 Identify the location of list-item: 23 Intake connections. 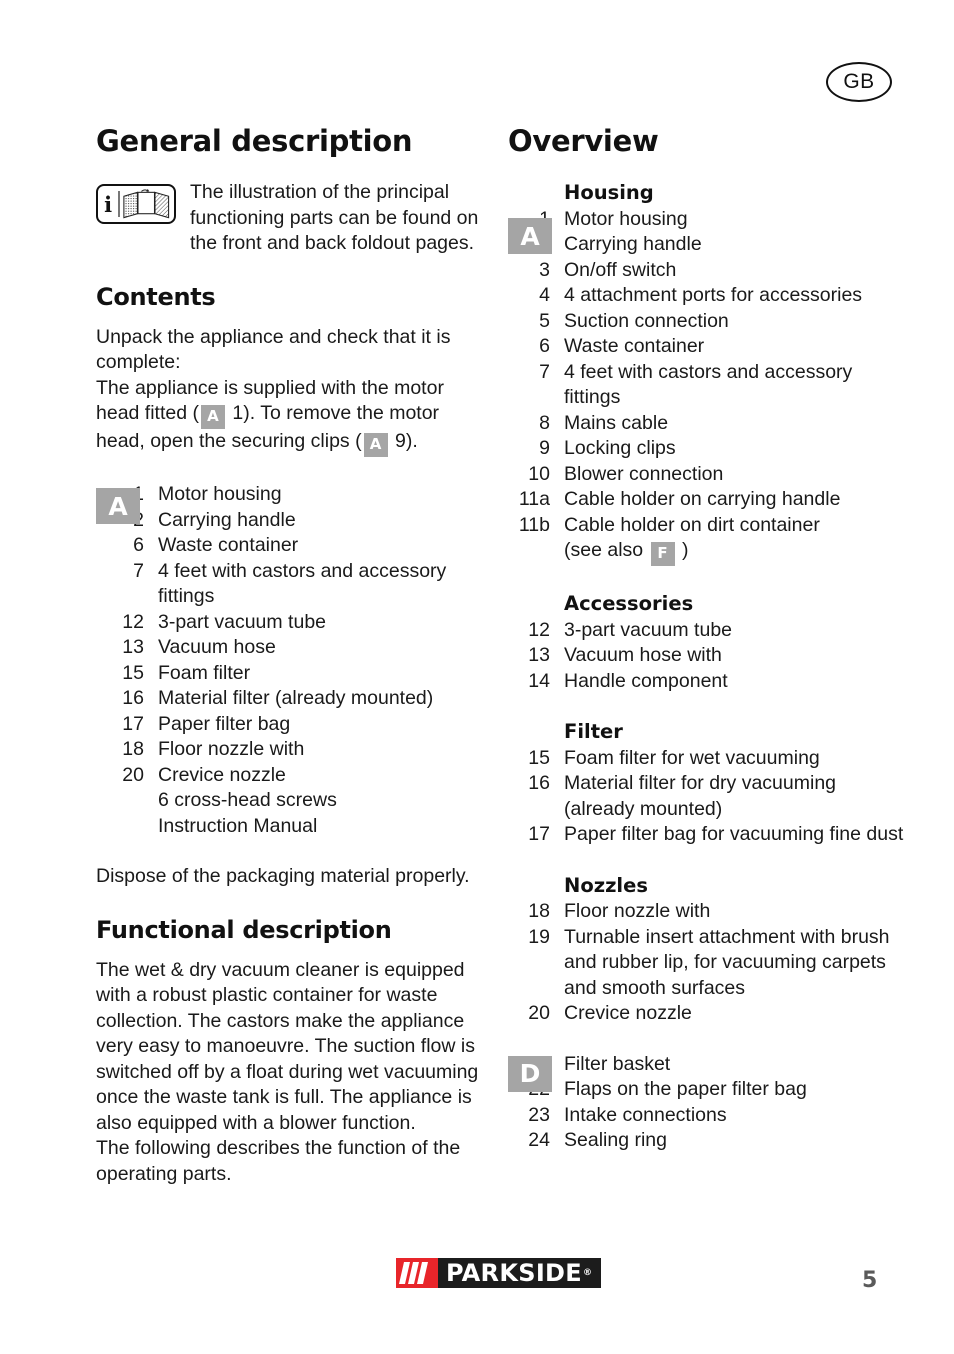
(708, 1116).